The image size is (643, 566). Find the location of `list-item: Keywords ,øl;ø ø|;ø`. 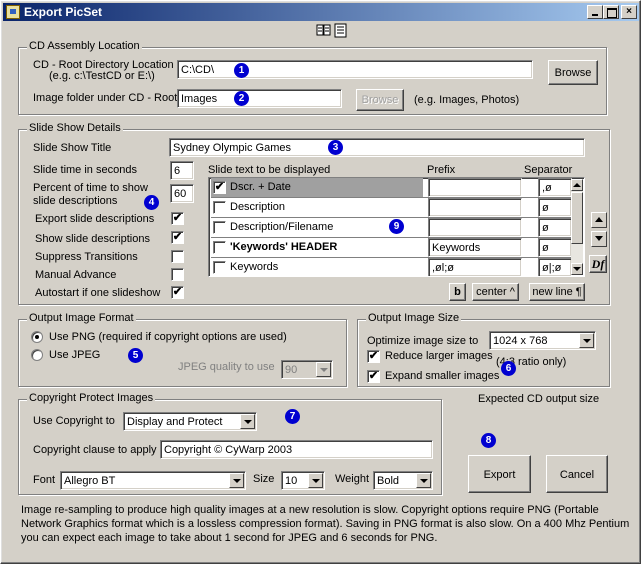

list-item: Keywords ,øl;ø ø|;ø is located at coordinates (392, 267).